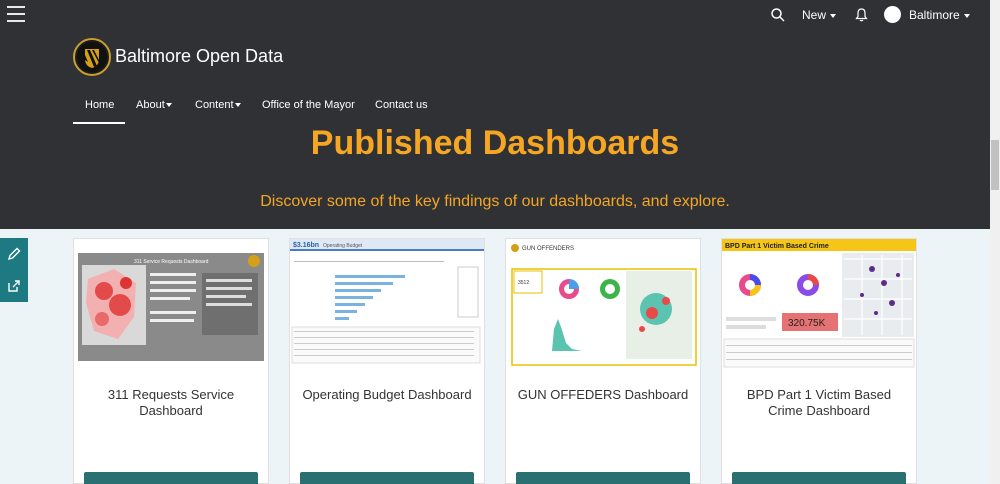  I want to click on thumbnail-heading: $3.16bn, so click(306, 245).